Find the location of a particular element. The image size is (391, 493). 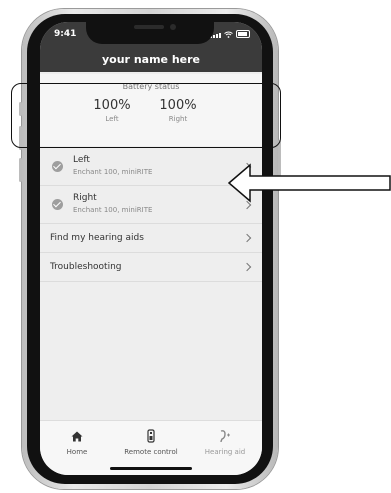

tab-remote-control: Remote control is located at coordinates (151, 442).